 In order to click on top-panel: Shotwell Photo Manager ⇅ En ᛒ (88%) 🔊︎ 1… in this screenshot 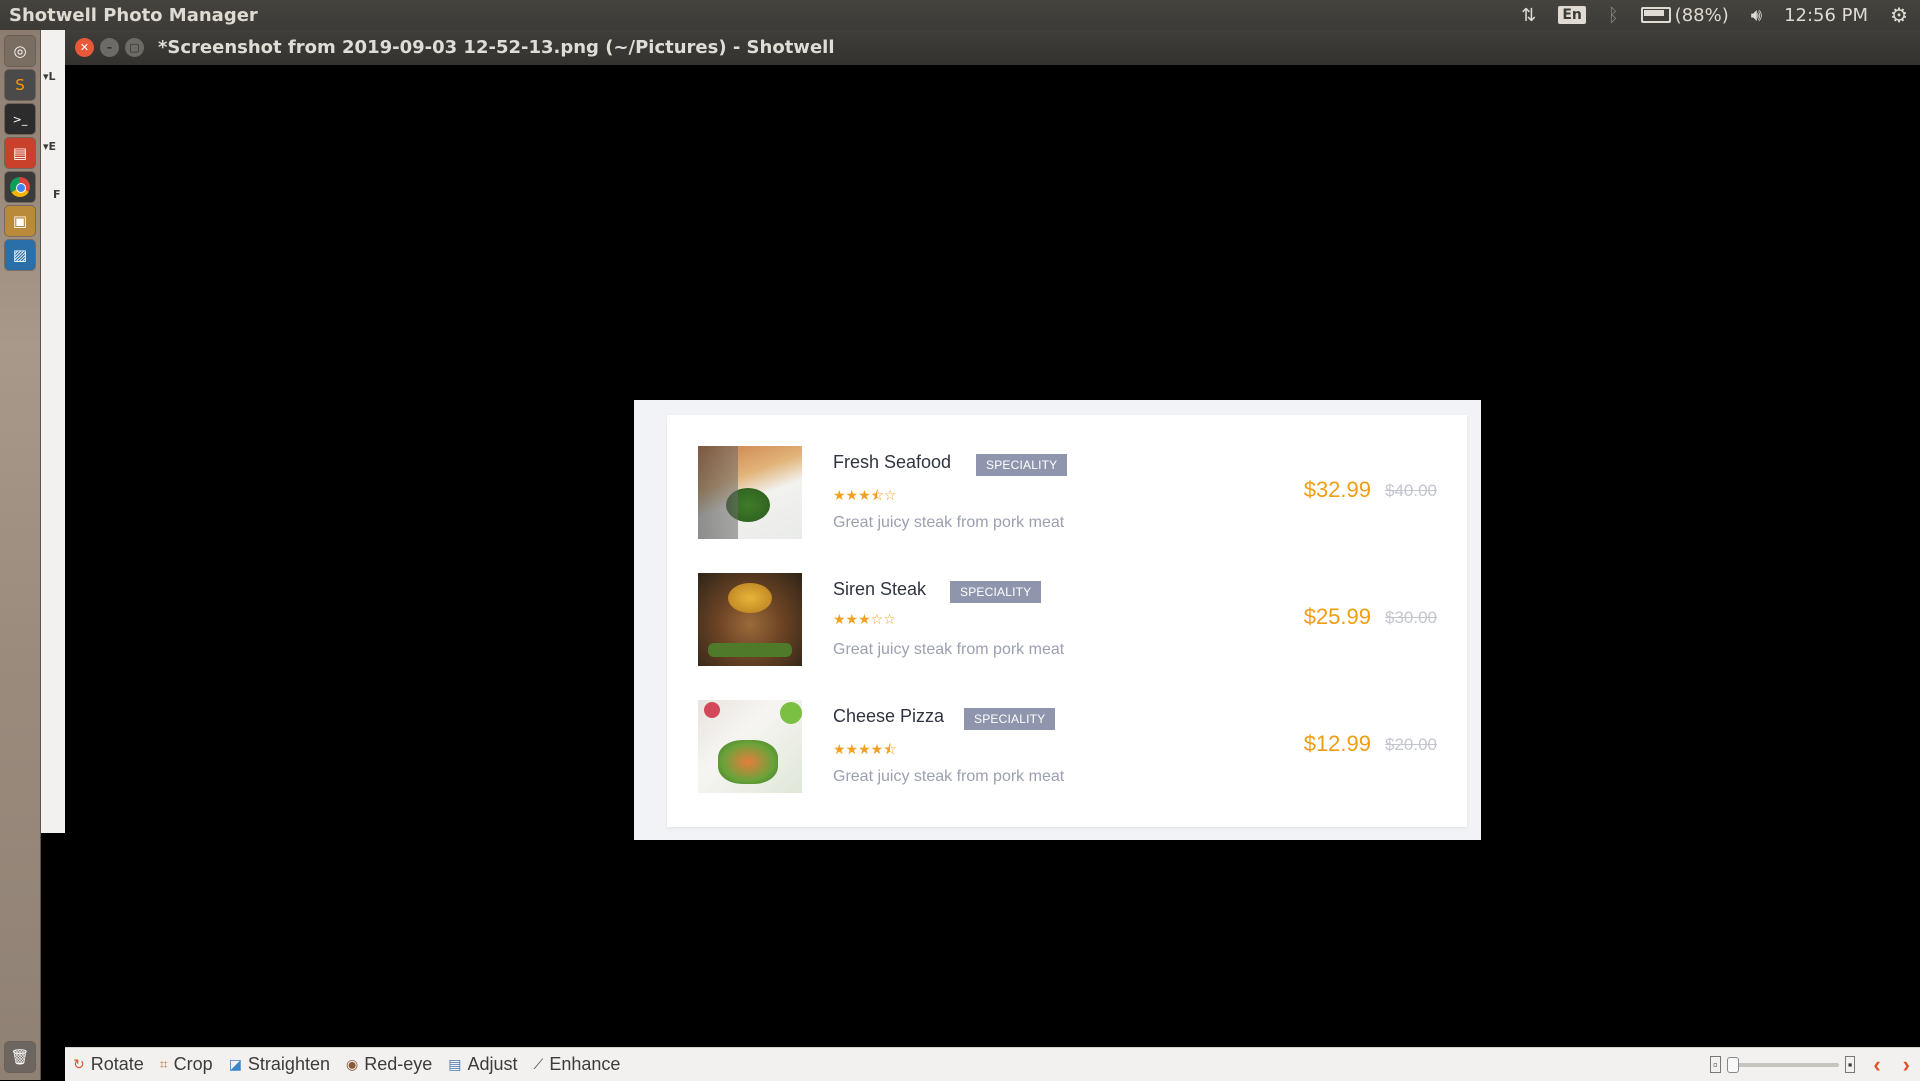, I will do `click(960, 15)`.